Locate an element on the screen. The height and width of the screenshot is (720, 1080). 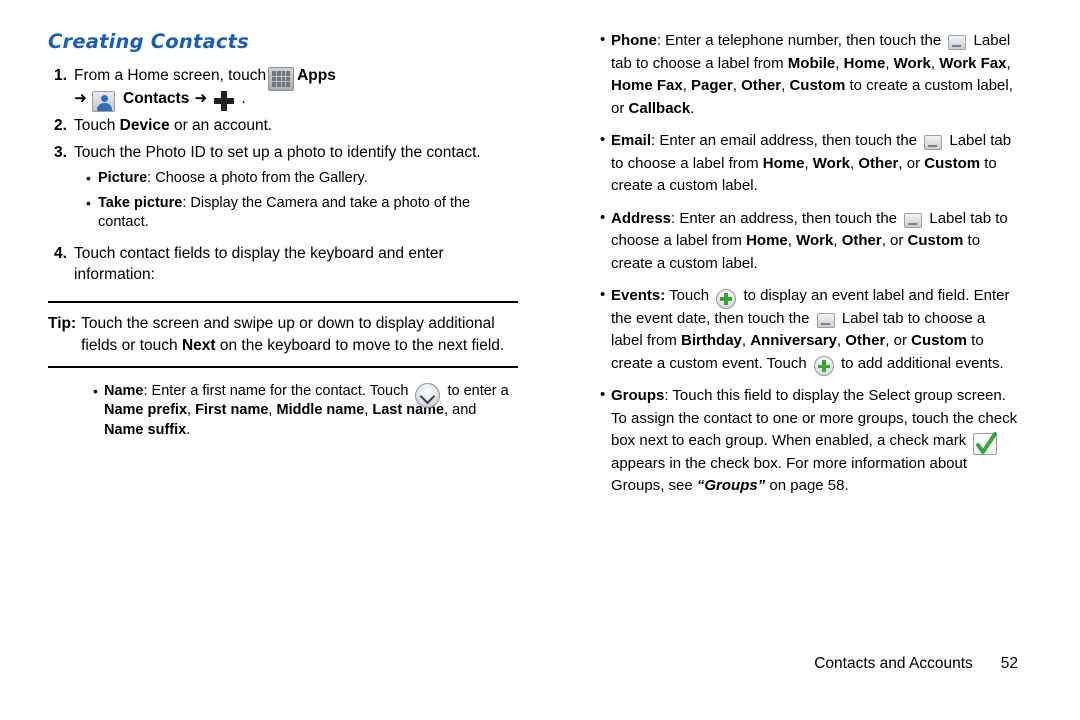
step-1-number: 1. is located at coordinates (60, 75).